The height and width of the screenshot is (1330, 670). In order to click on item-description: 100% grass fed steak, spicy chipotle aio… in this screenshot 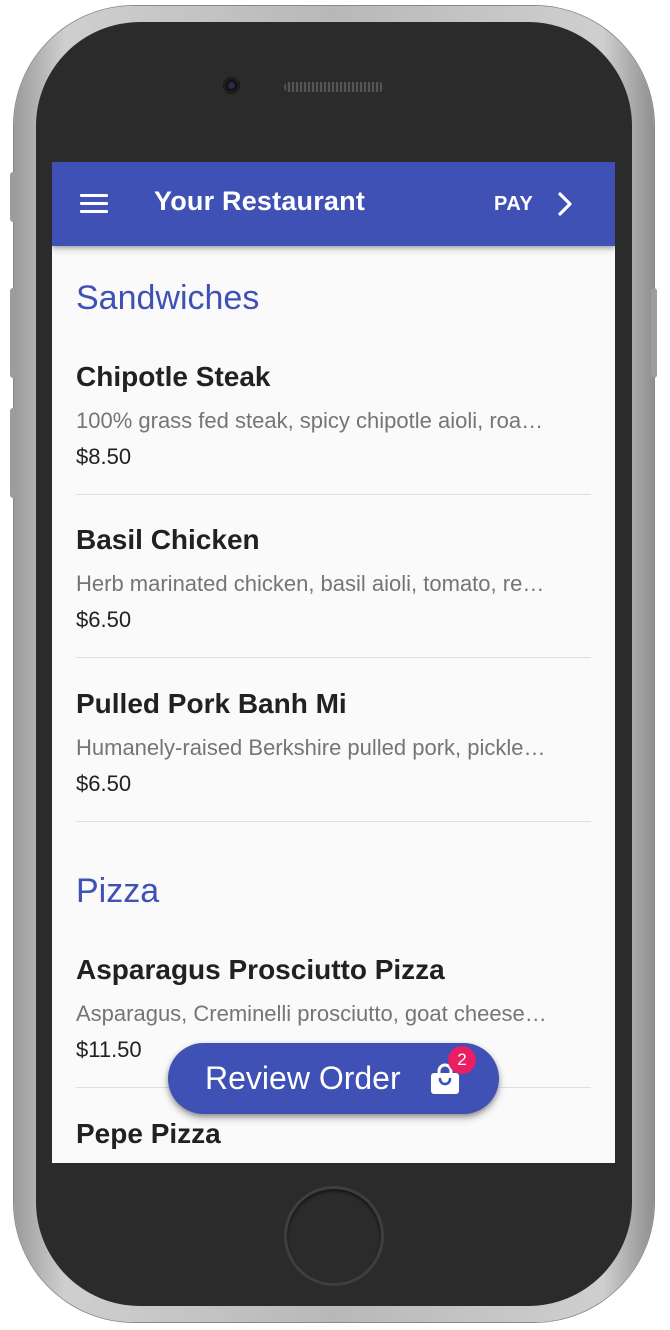, I will do `click(310, 420)`.